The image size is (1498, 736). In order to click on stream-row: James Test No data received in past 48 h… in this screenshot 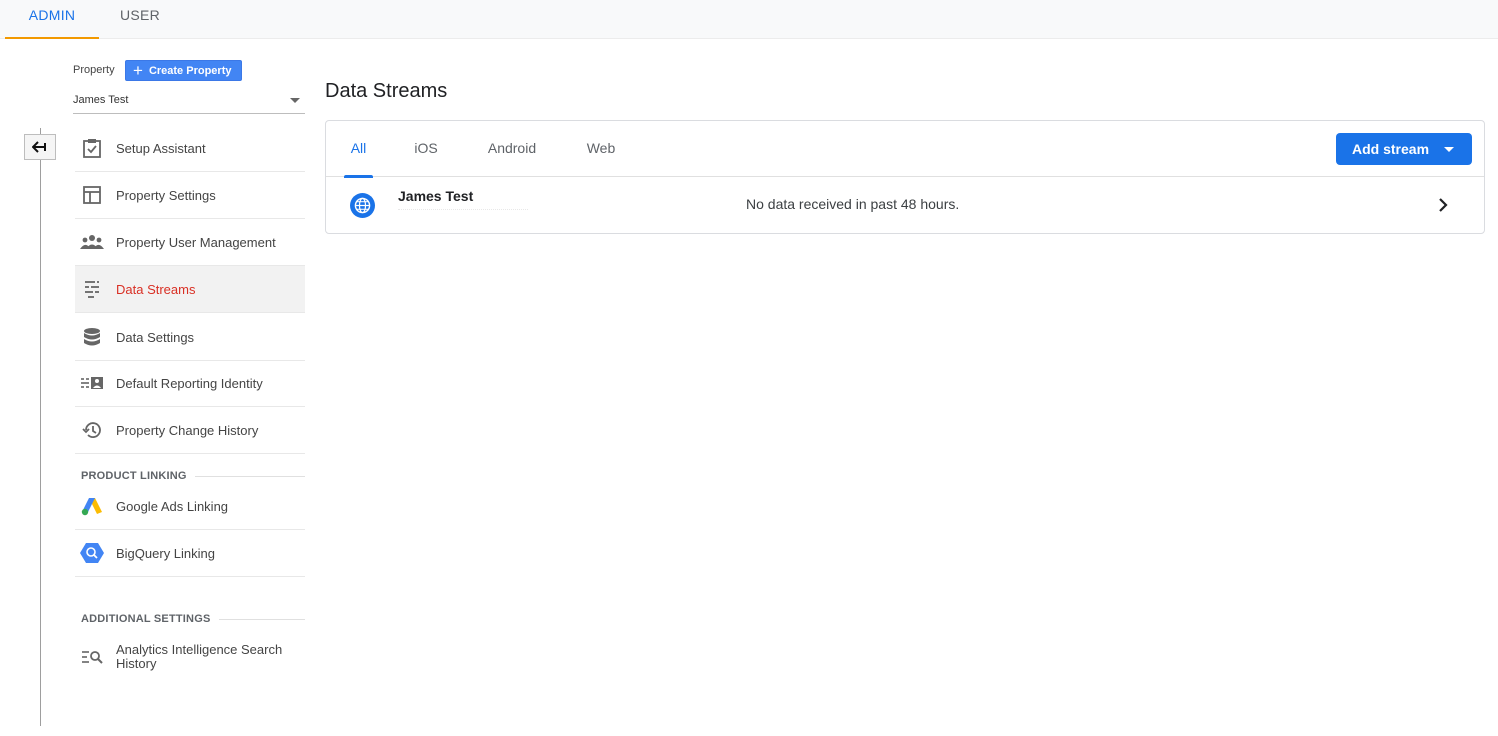, I will do `click(905, 205)`.